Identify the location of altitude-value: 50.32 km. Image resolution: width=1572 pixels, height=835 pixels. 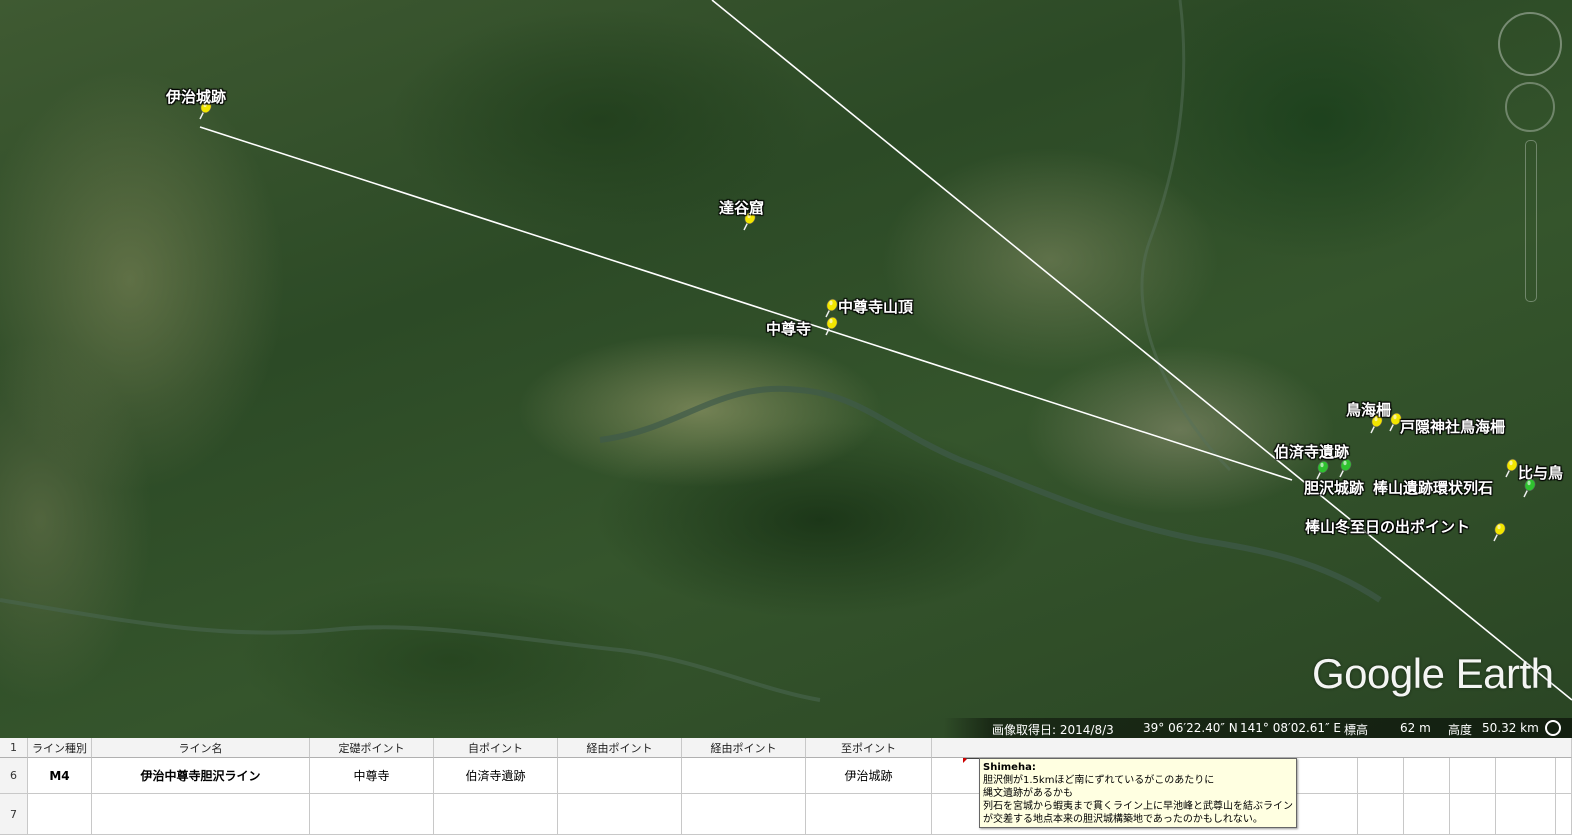
(1510, 728).